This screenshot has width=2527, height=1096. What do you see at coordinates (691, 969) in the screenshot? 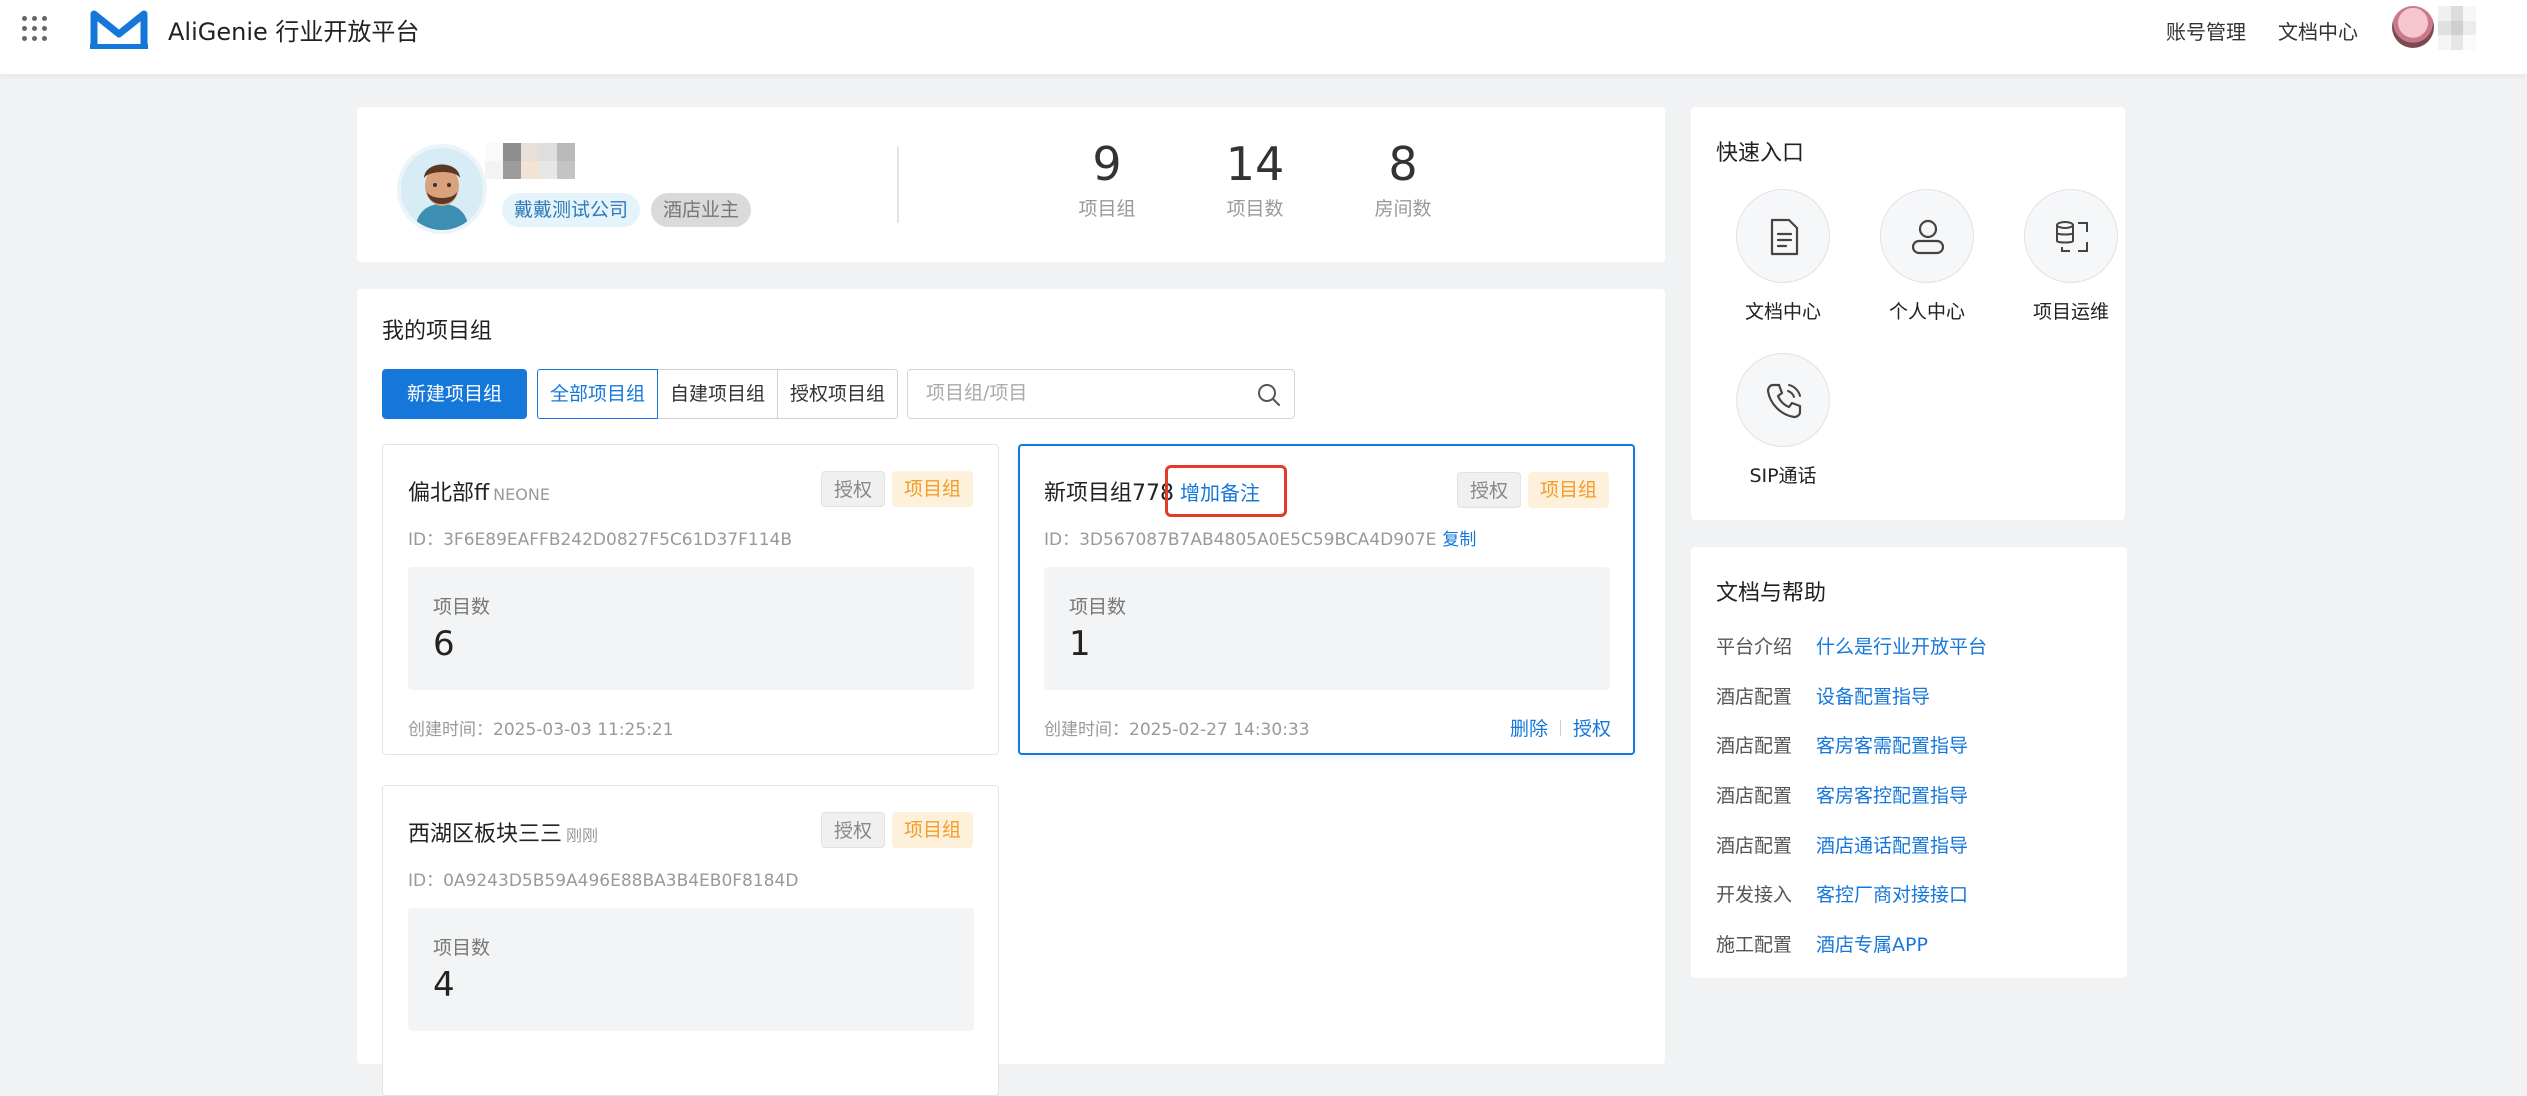
I see `project-count-box: 项目数 4` at bounding box center [691, 969].